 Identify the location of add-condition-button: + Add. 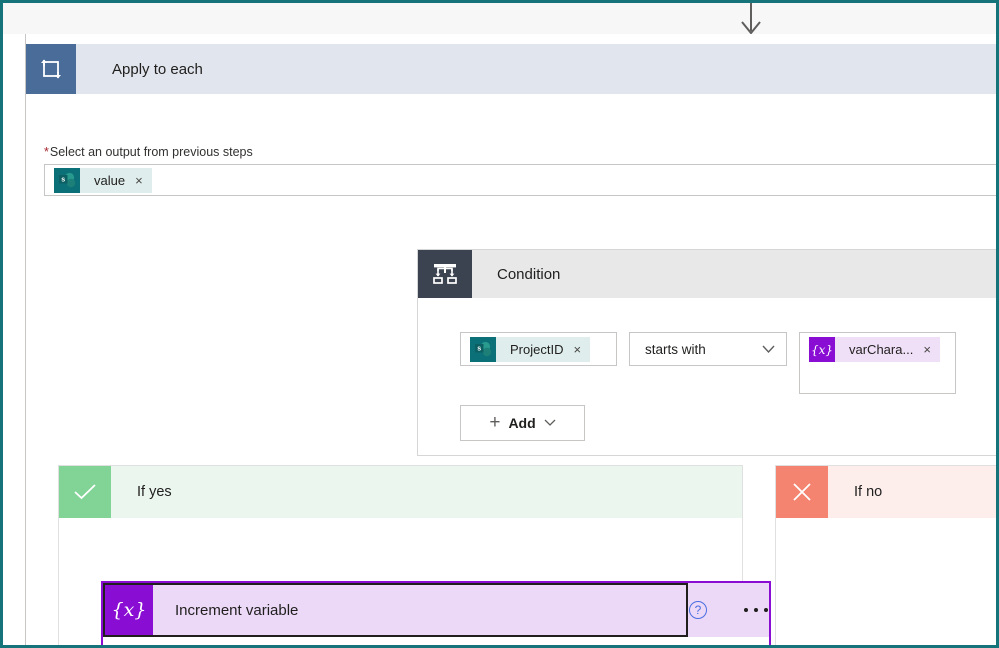
(522, 423).